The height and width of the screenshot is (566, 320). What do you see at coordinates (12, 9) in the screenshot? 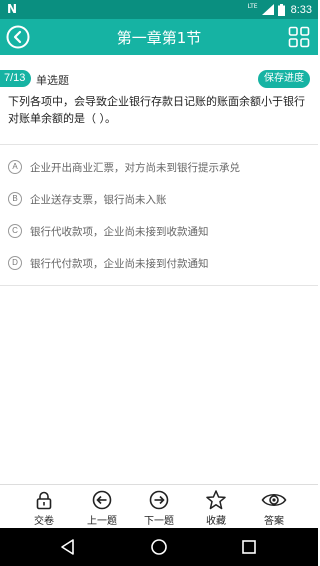
I see `n-logo-icon: N` at bounding box center [12, 9].